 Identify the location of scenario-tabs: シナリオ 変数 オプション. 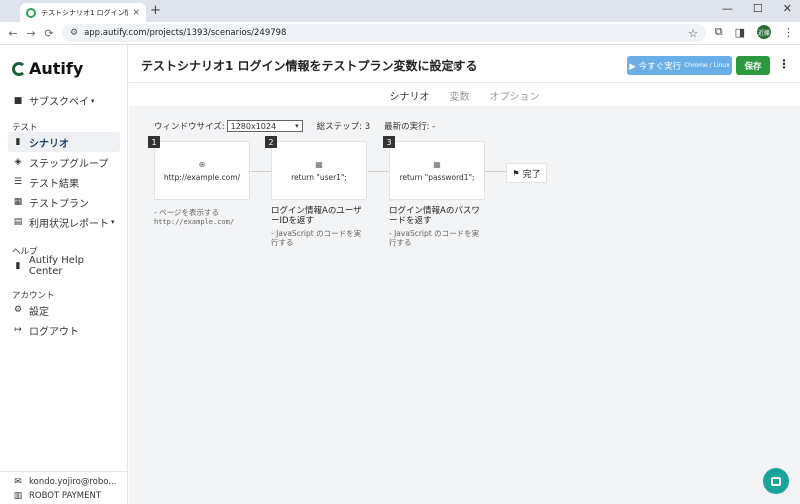
(464, 95).